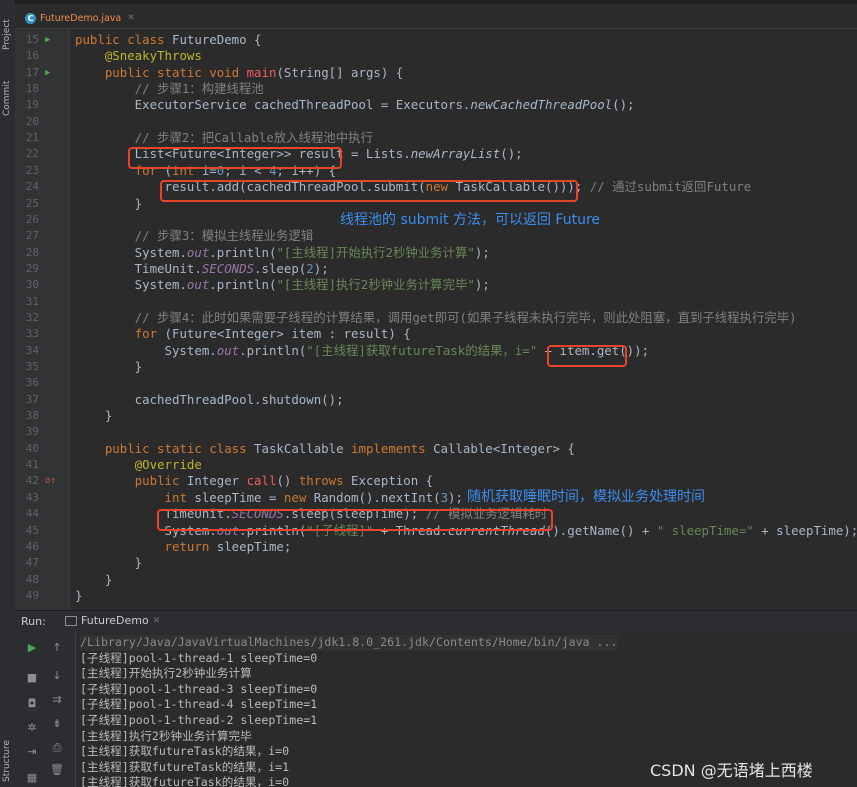 This screenshot has height=787, width=857. What do you see at coordinates (7, 757) in the screenshot?
I see `structure-tool-tab: Structure` at bounding box center [7, 757].